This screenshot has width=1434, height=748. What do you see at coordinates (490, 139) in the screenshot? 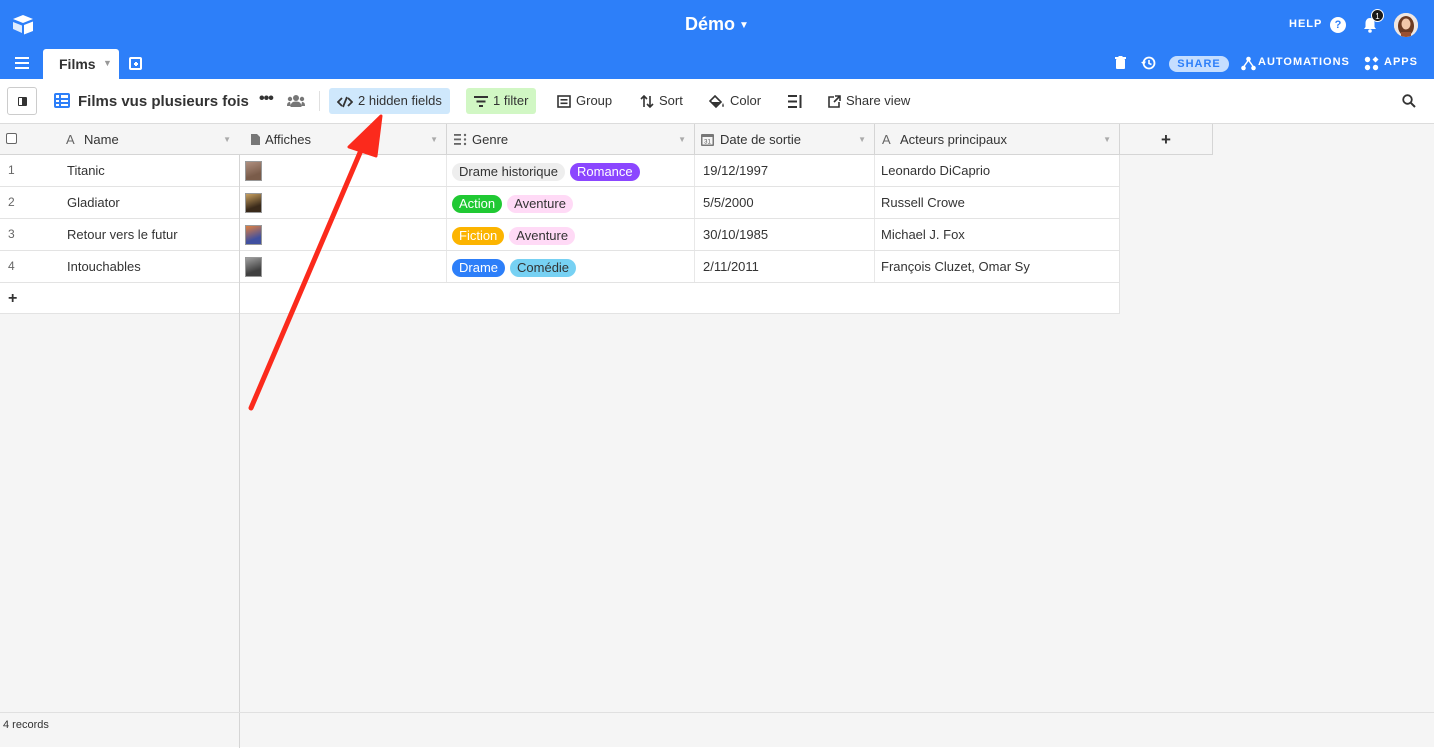
I see `column-genre-label: Genre` at bounding box center [490, 139].